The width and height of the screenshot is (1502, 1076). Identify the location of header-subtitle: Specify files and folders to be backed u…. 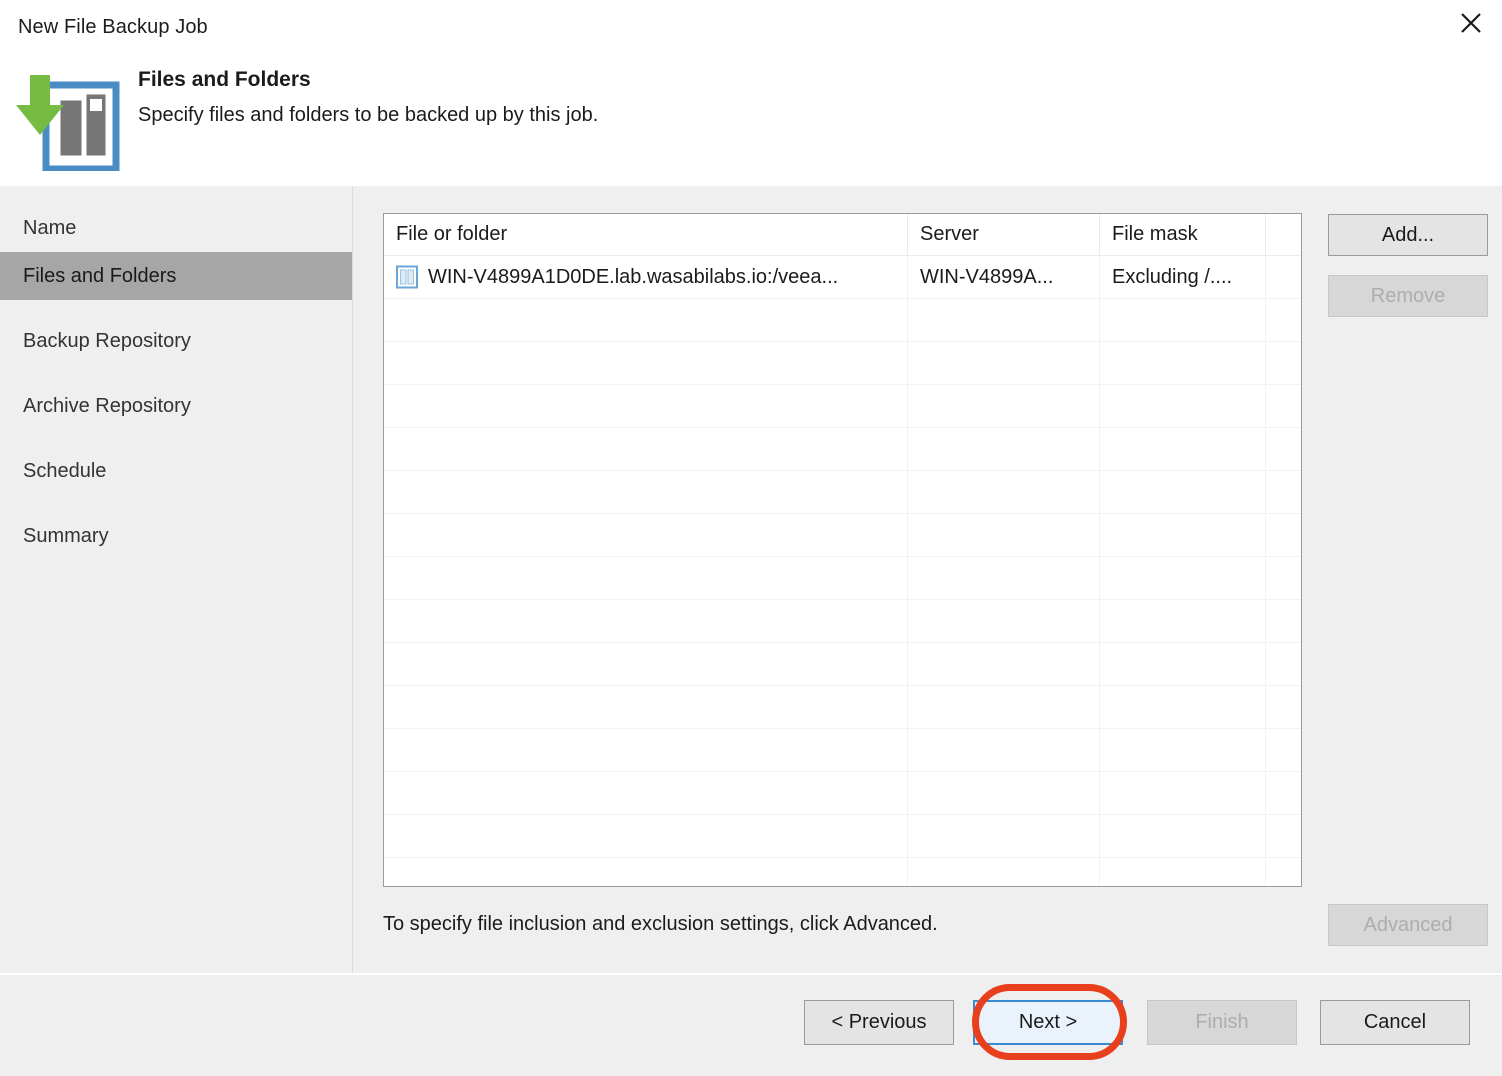
(368, 115).